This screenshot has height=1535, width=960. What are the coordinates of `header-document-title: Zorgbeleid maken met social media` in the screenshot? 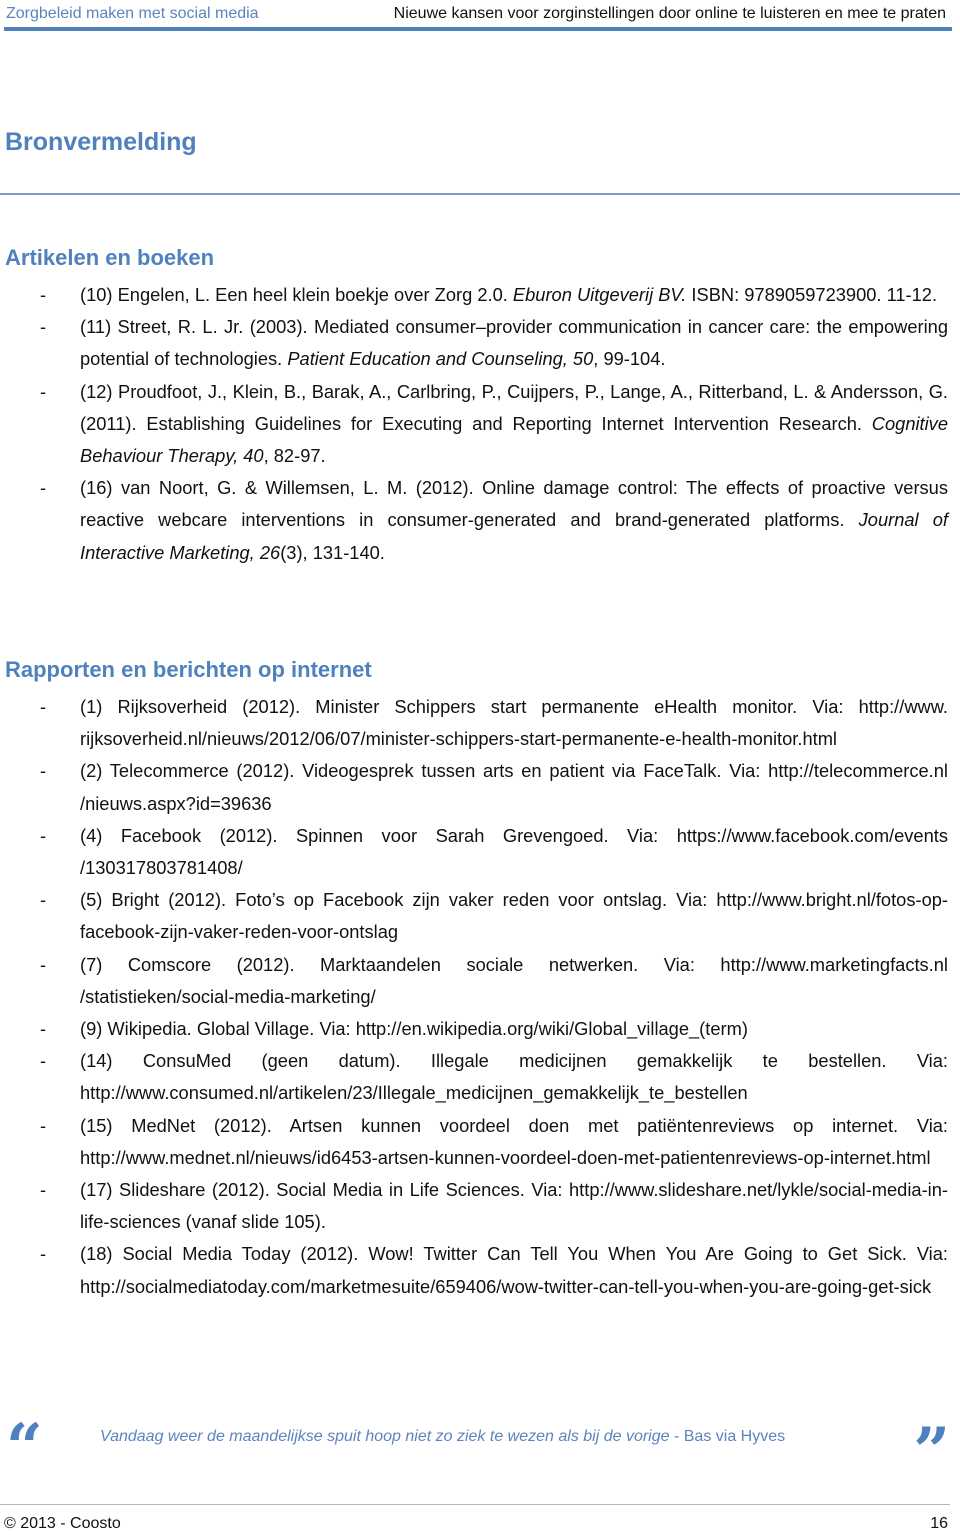 It's located at (132, 13).